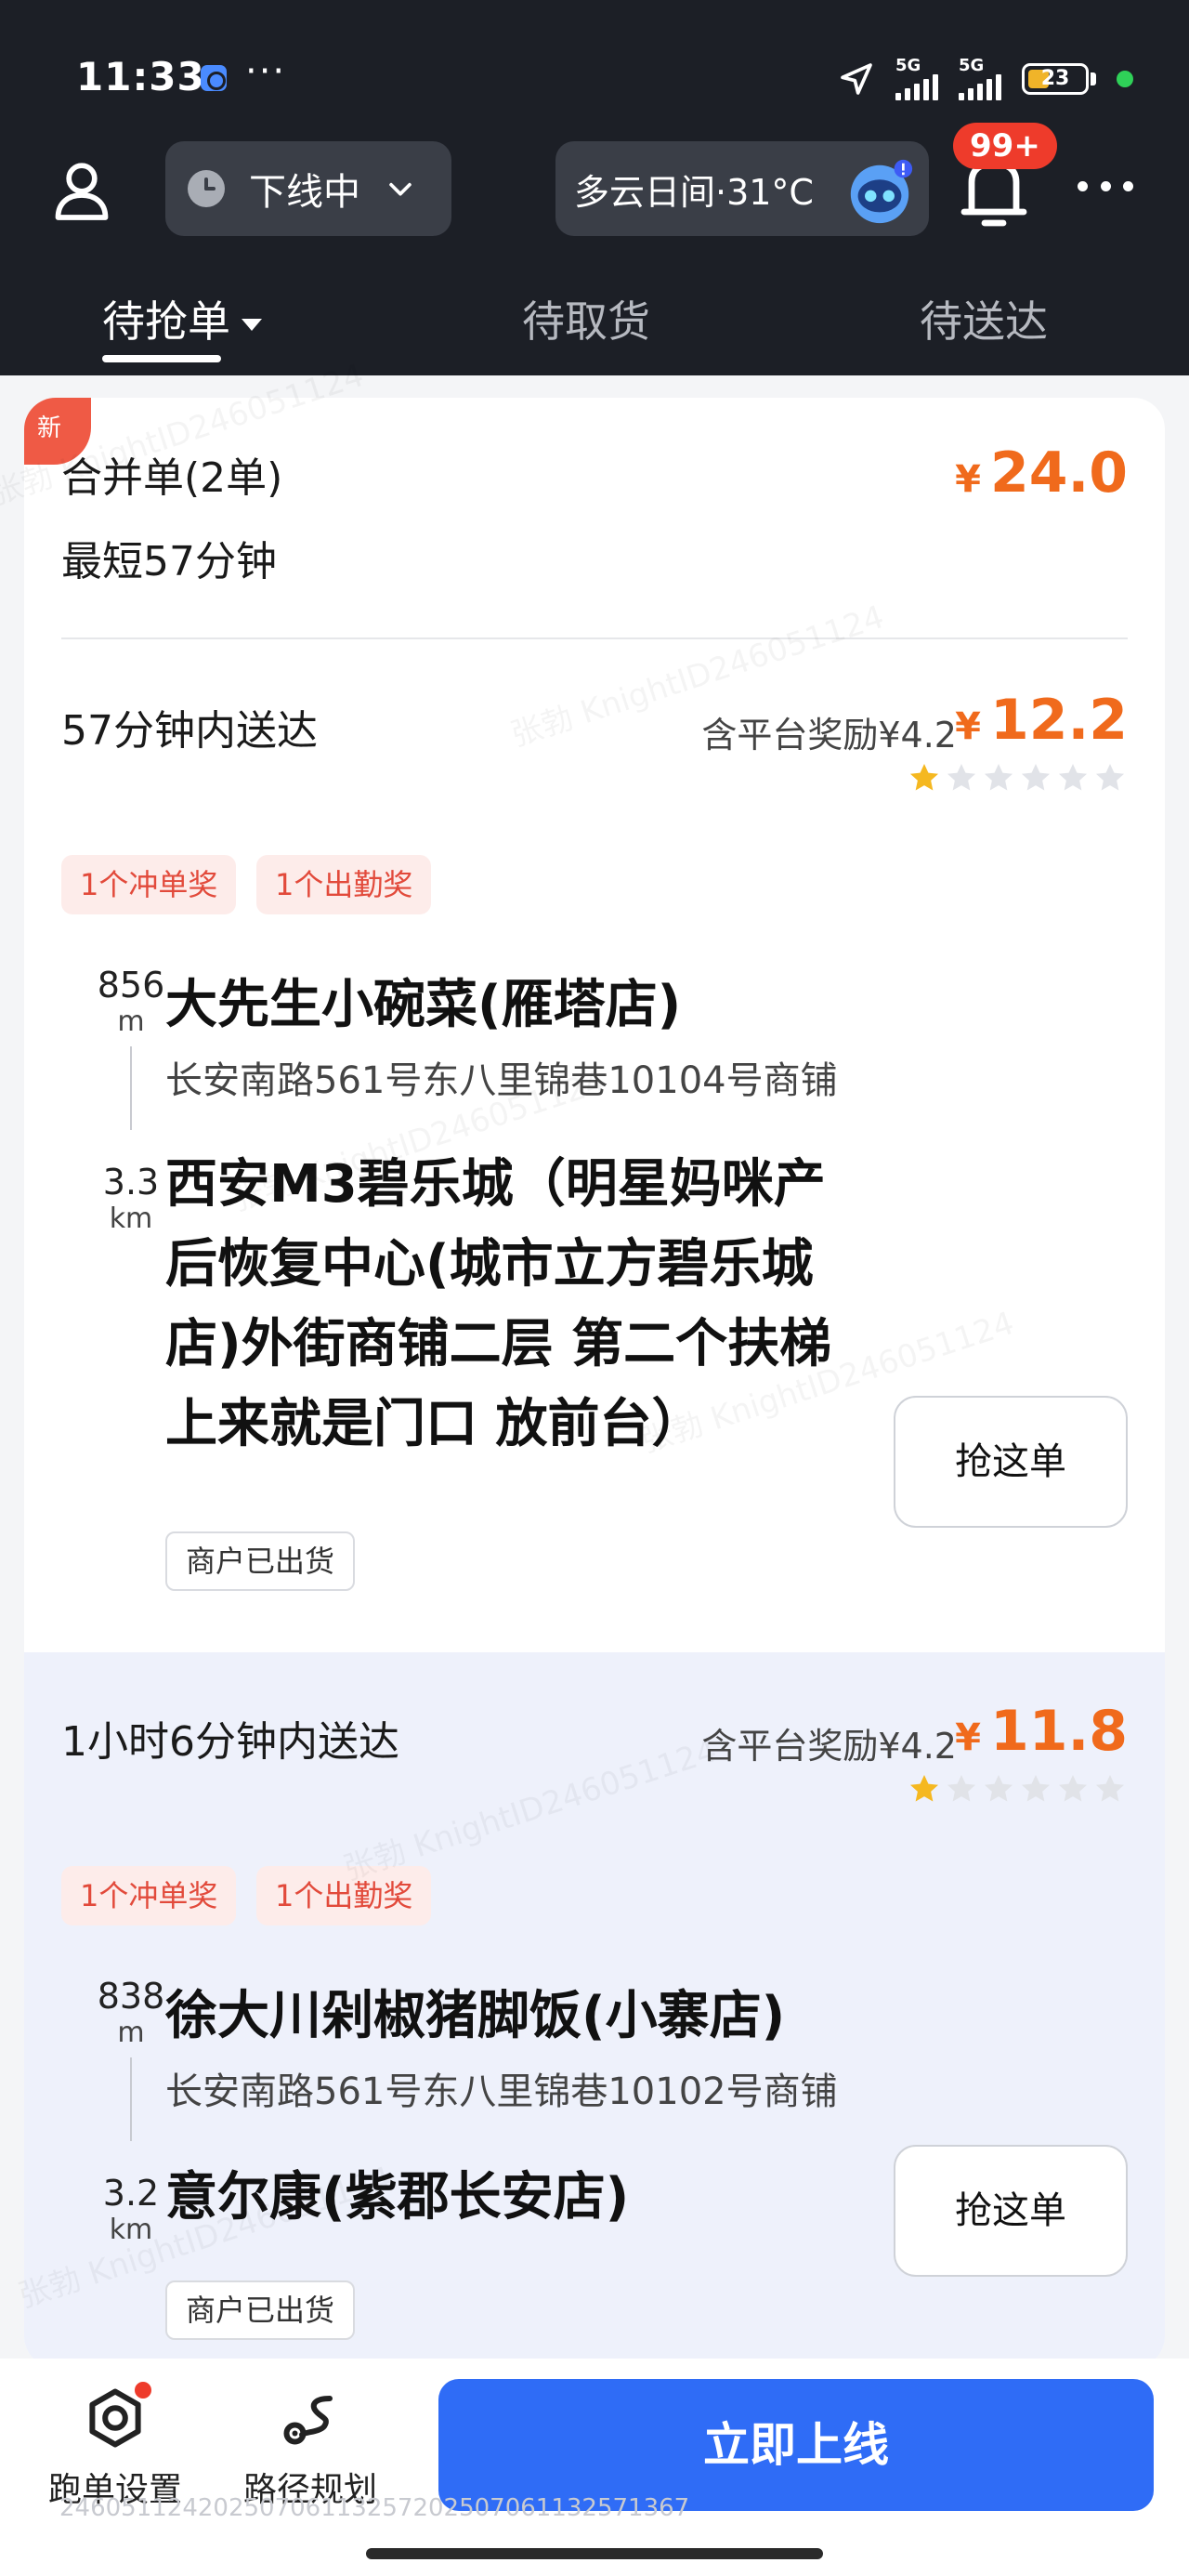 The image size is (1189, 2576). I want to click on pickup-shop-name: 大先生小碗菜(雁塔店), so click(423, 1005).